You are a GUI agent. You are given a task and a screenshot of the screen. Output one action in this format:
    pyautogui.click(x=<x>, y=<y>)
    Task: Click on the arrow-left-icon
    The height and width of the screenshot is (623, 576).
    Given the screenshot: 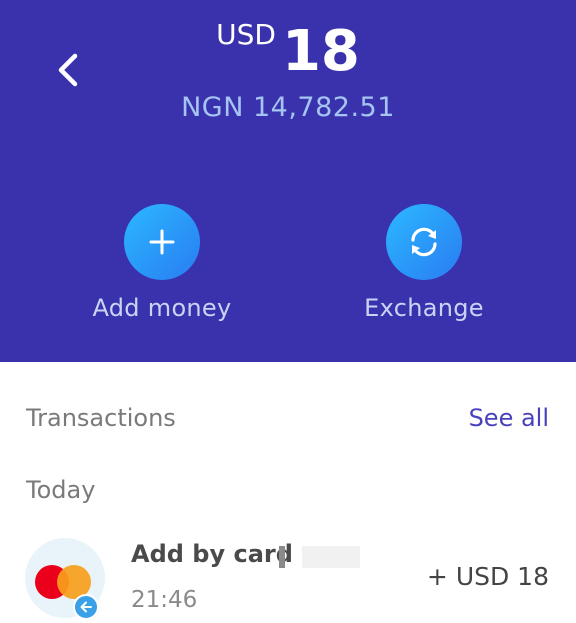 What is the action you would take?
    pyautogui.click(x=86, y=607)
    